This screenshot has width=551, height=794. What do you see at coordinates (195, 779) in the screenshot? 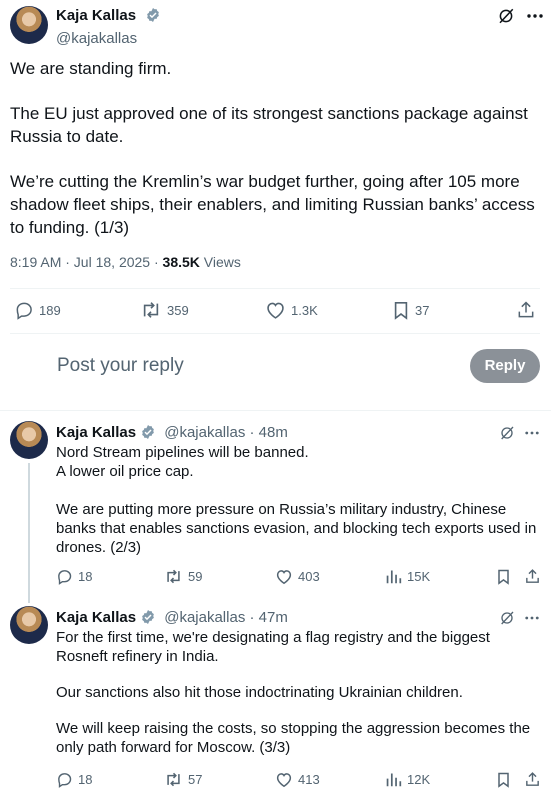
I see `repost-count: 57` at bounding box center [195, 779].